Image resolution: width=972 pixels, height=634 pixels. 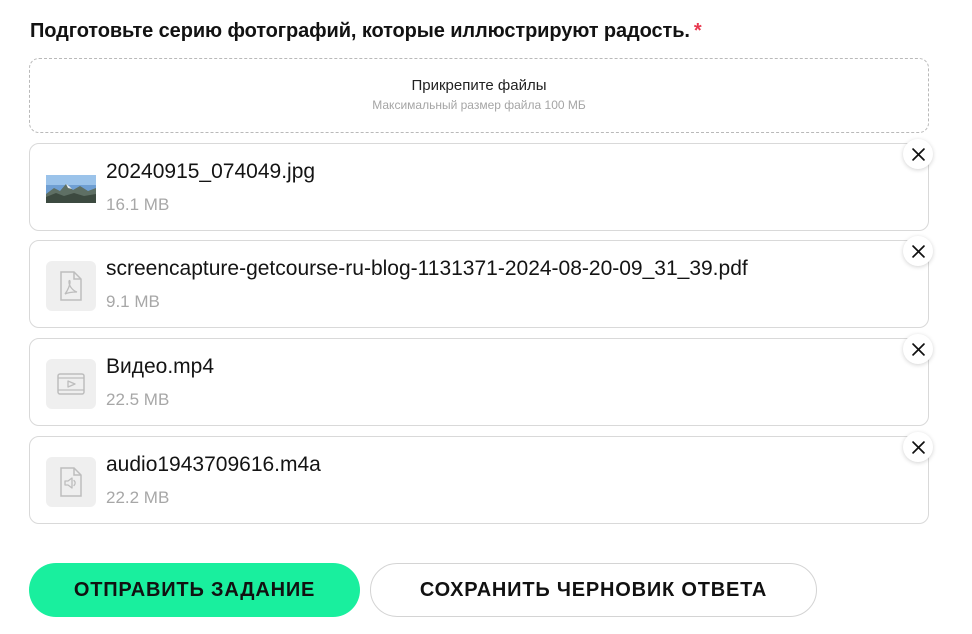 I want to click on file-item-image: 20240915_074049.jpg 16.1 MB, so click(x=479, y=187).